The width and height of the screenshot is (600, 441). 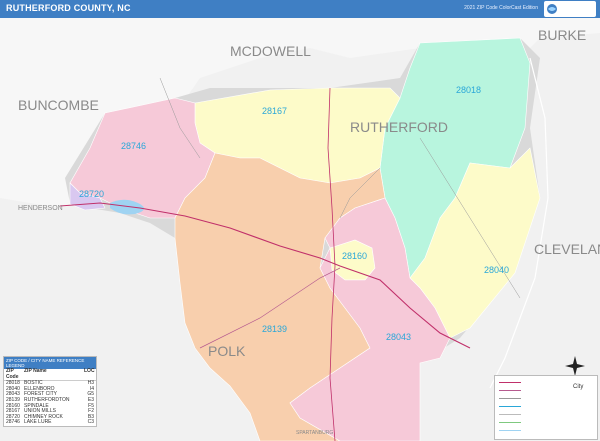 What do you see at coordinates (68, 8) in the screenshot?
I see `map-title: RUTHERFORD COUNTY, NC` at bounding box center [68, 8].